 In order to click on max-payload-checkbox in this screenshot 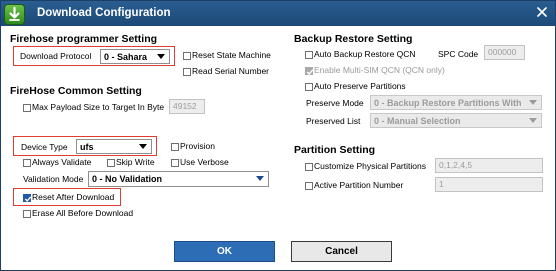, I will do `click(27, 108)`.